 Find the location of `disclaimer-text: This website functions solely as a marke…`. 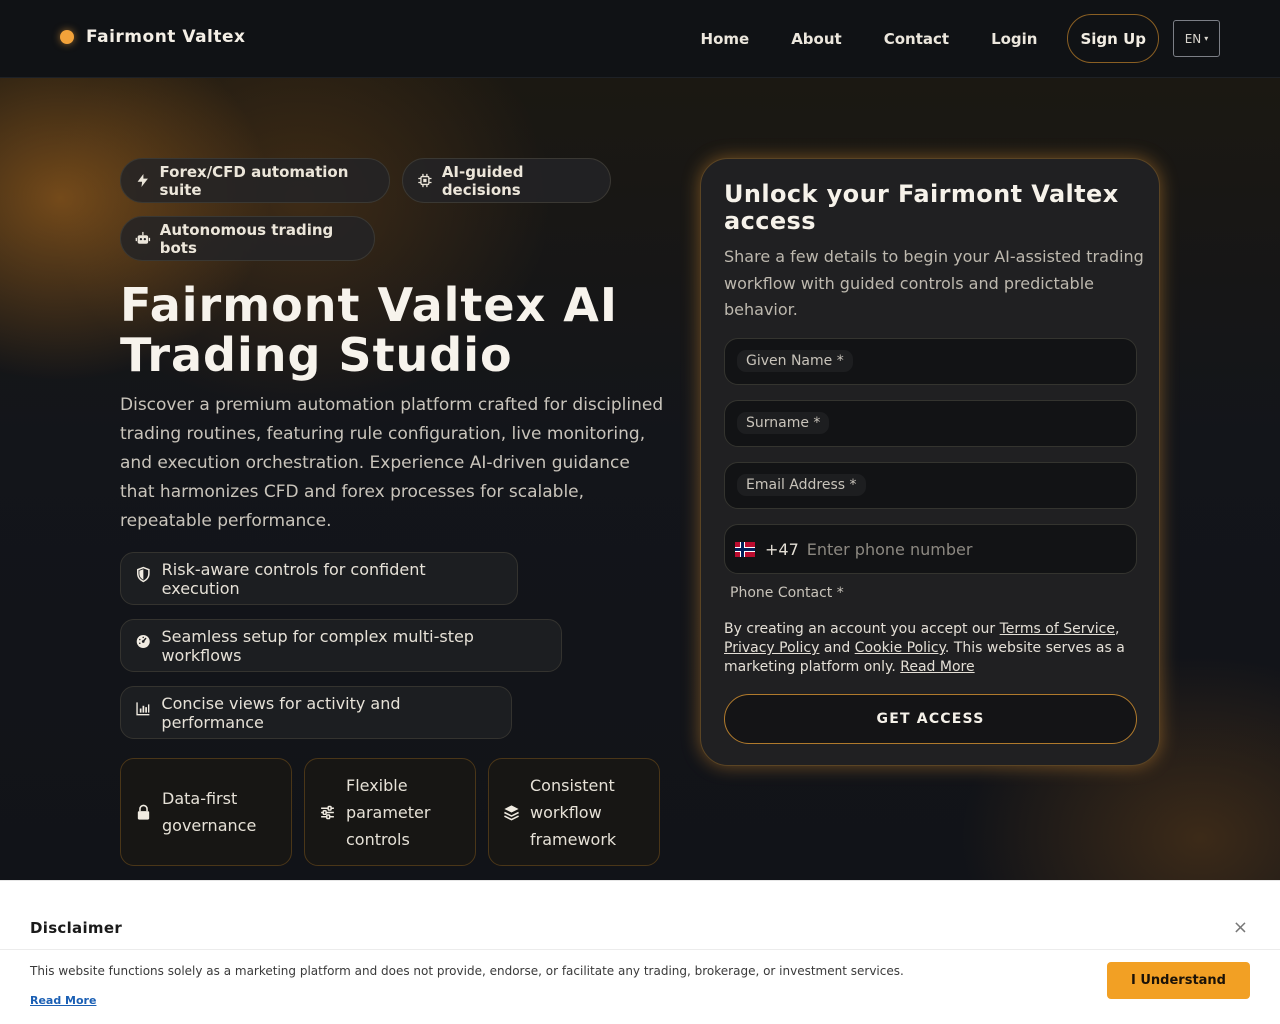

disclaimer-text: This website functions solely as a marke… is located at coordinates (467, 971).